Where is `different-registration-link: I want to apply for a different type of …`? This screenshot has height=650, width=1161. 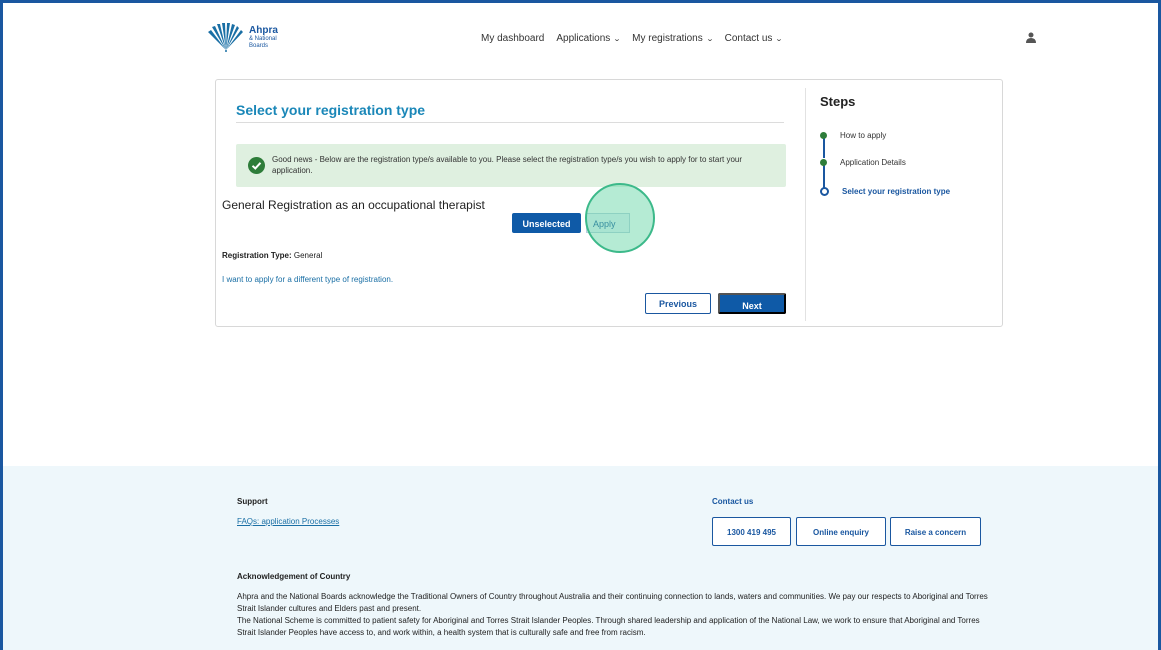 different-registration-link: I want to apply for a different type of … is located at coordinates (307, 279).